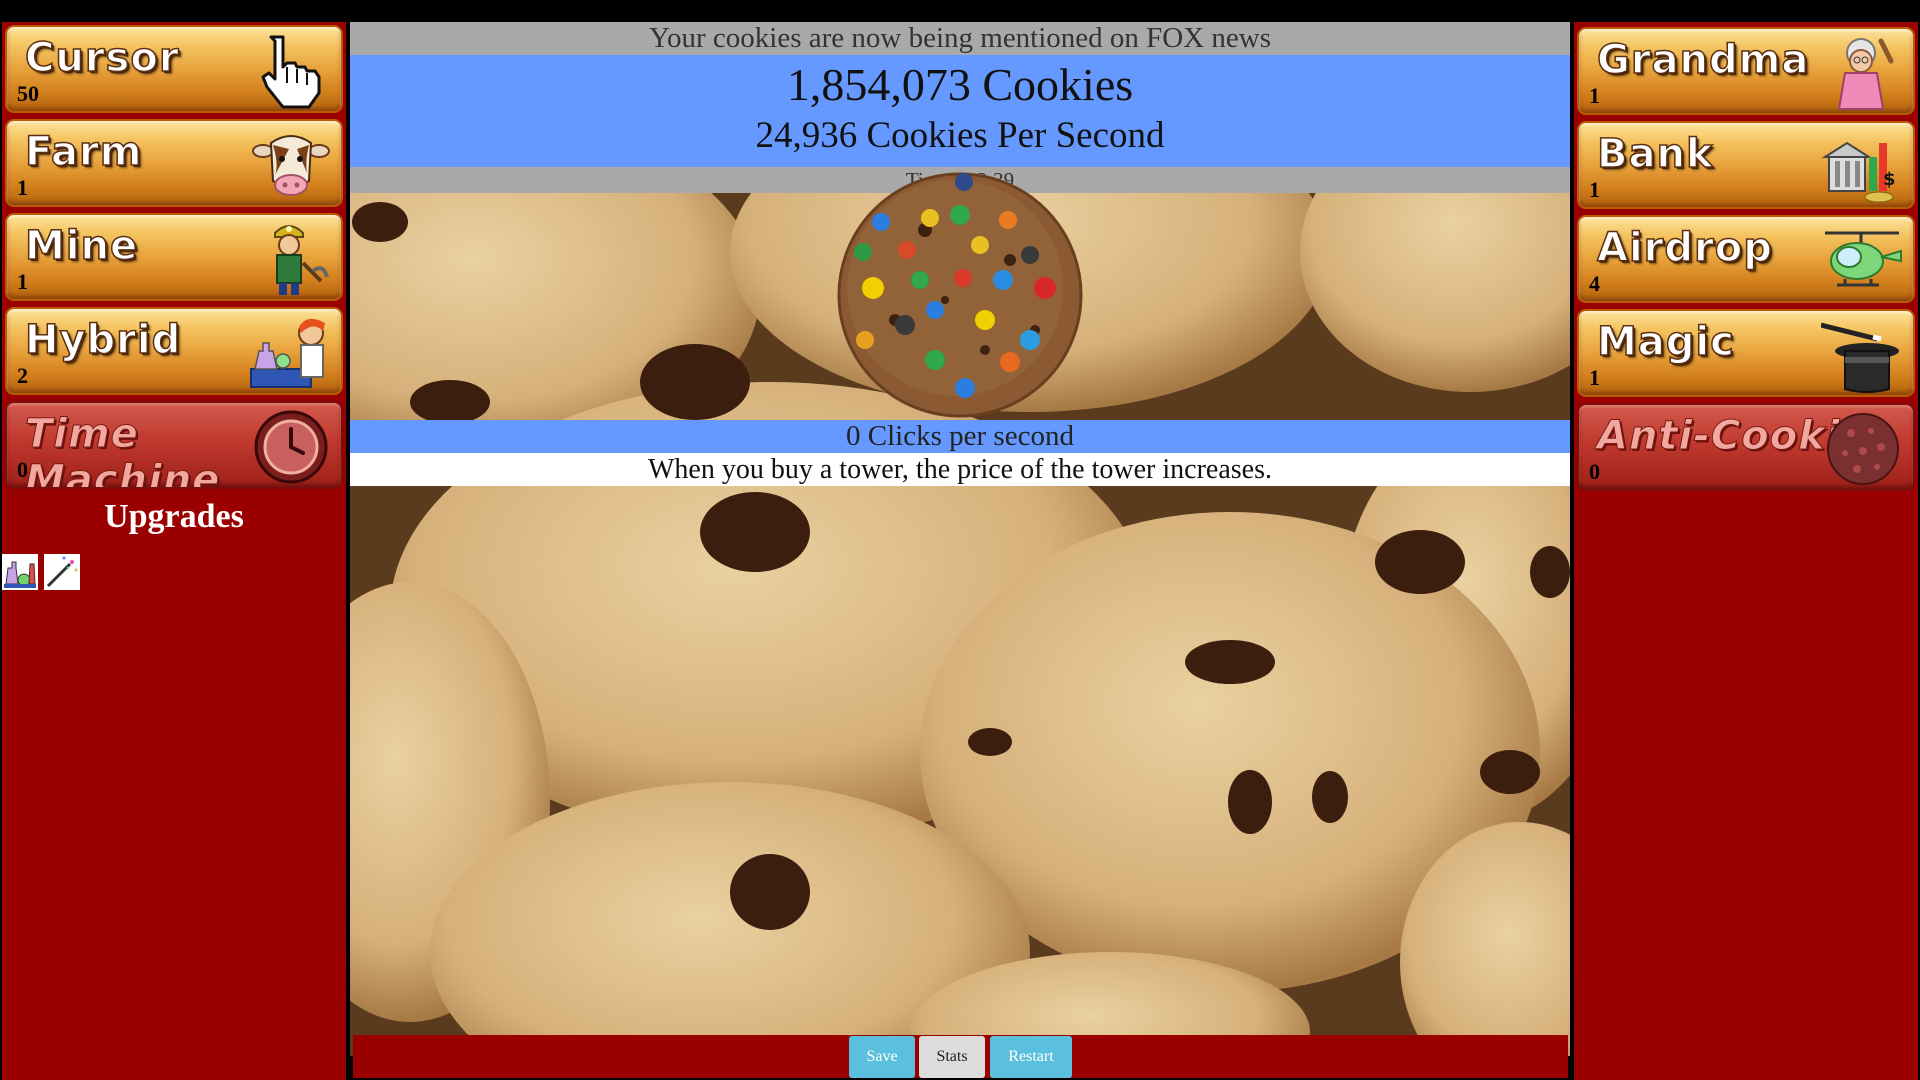 Image resolution: width=1920 pixels, height=1080 pixels. I want to click on magic-hat-icon, so click(1860, 357).